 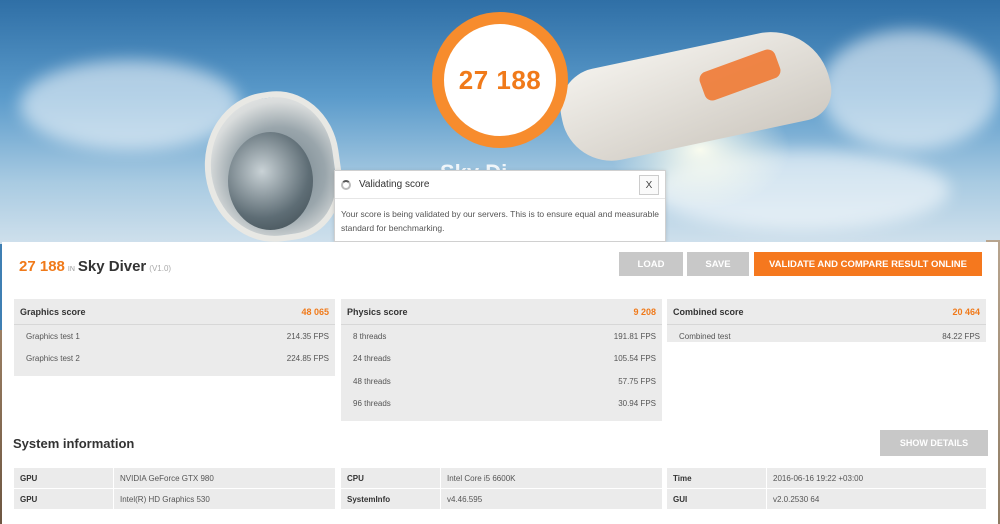 What do you see at coordinates (649, 185) in the screenshot?
I see `close-button: X` at bounding box center [649, 185].